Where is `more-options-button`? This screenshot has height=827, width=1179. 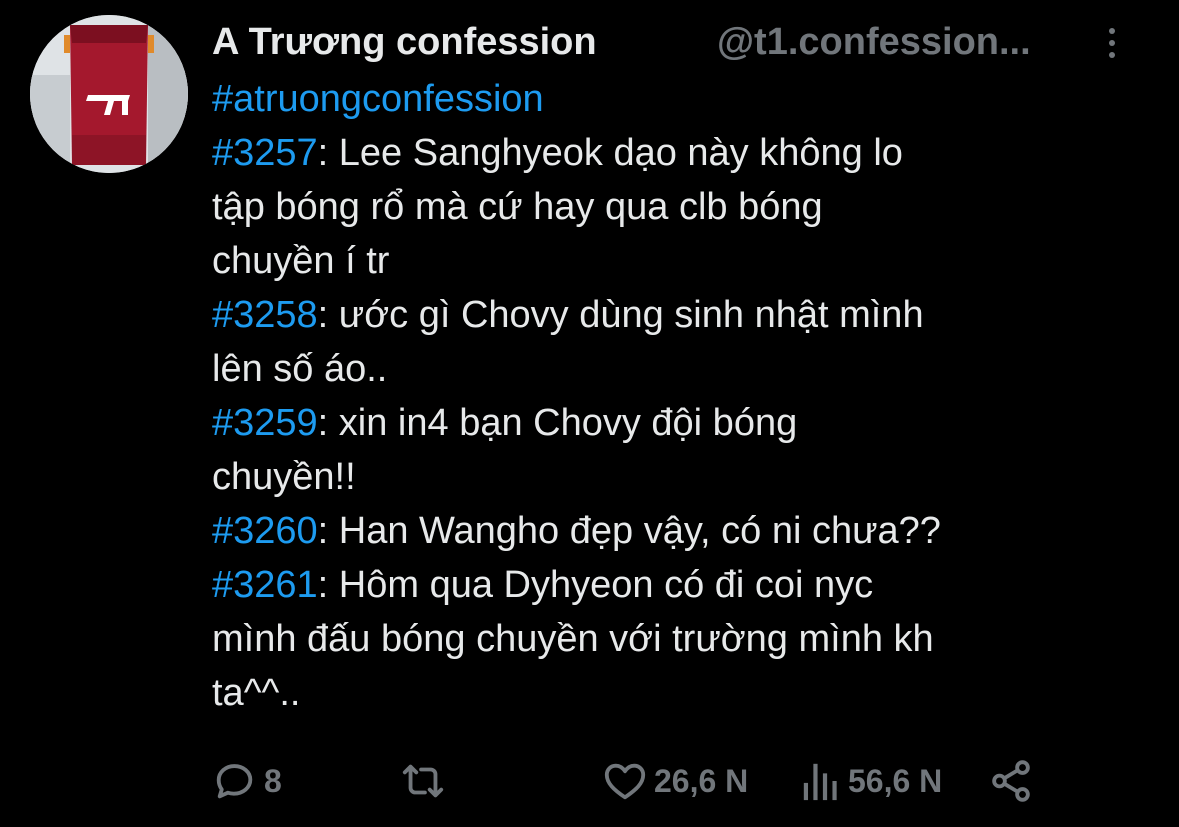 more-options-button is located at coordinates (1112, 43).